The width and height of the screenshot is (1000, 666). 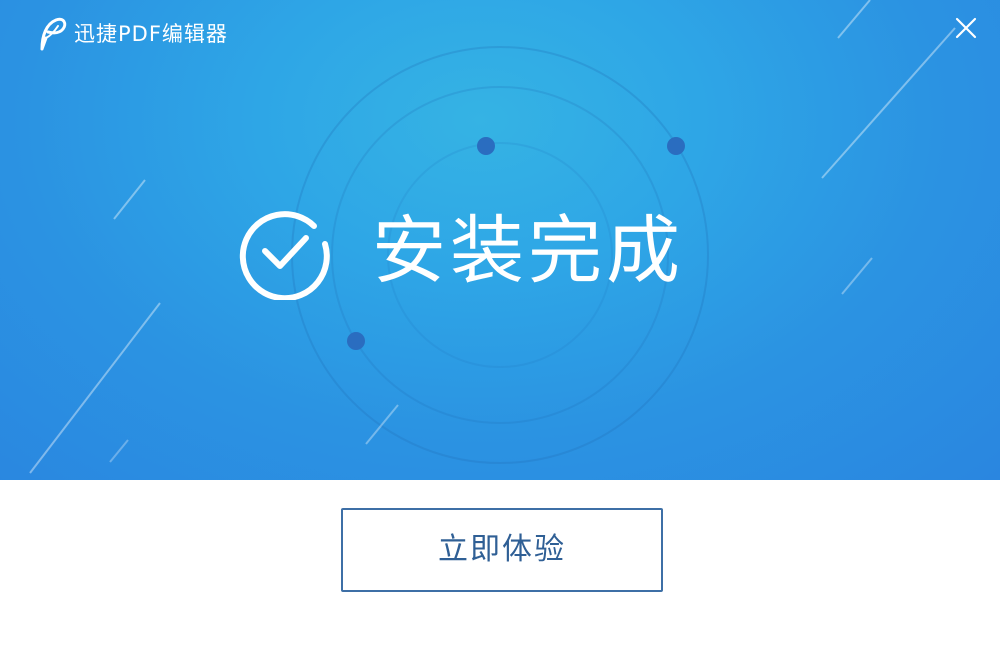 What do you see at coordinates (151, 34) in the screenshot?
I see `app-title: 迅捷PDF编辑器` at bounding box center [151, 34].